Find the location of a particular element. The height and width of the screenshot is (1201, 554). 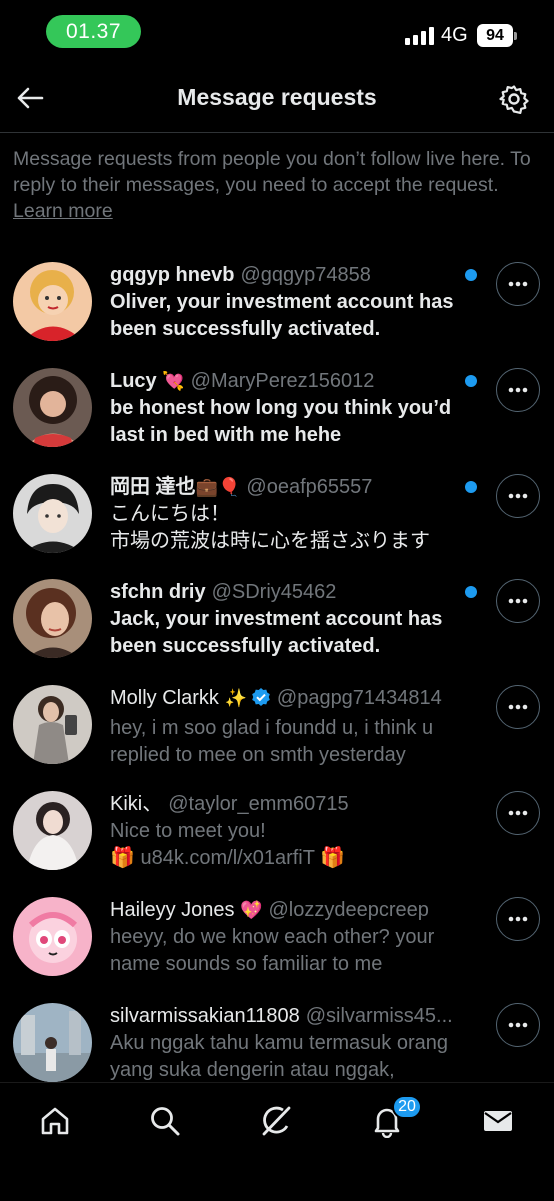

name-emoji: 💖 is located at coordinates (251, 909).